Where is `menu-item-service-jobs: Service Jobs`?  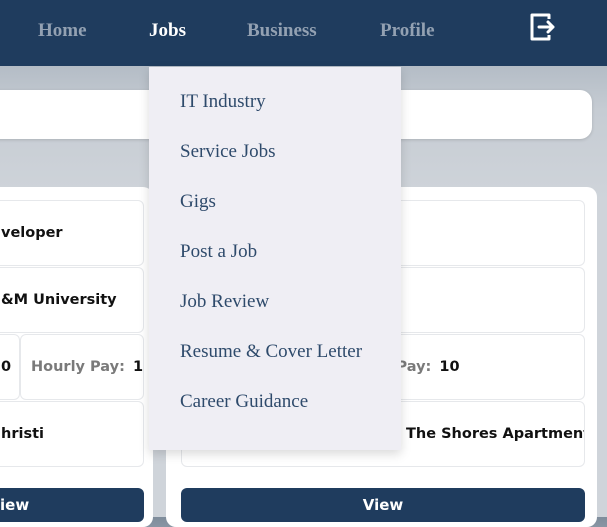 menu-item-service-jobs: Service Jobs is located at coordinates (228, 152).